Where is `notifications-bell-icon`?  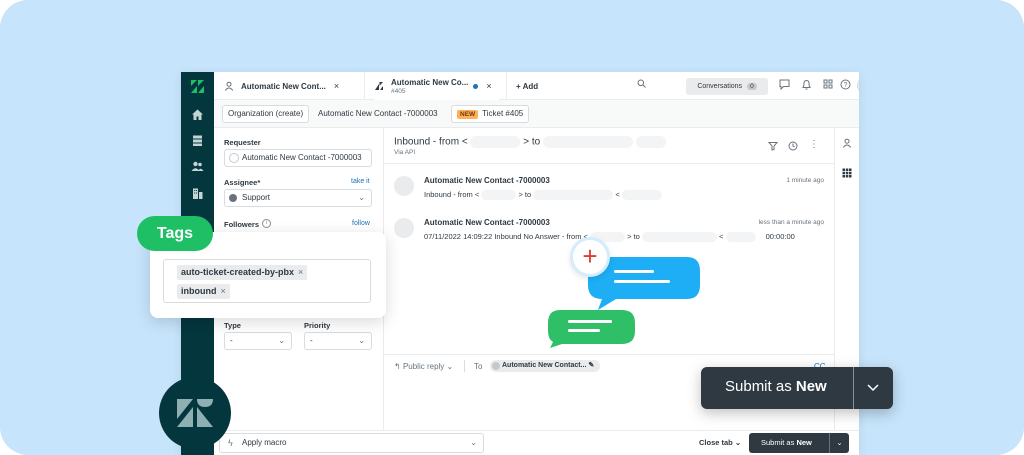
notifications-bell-icon is located at coordinates (806, 86).